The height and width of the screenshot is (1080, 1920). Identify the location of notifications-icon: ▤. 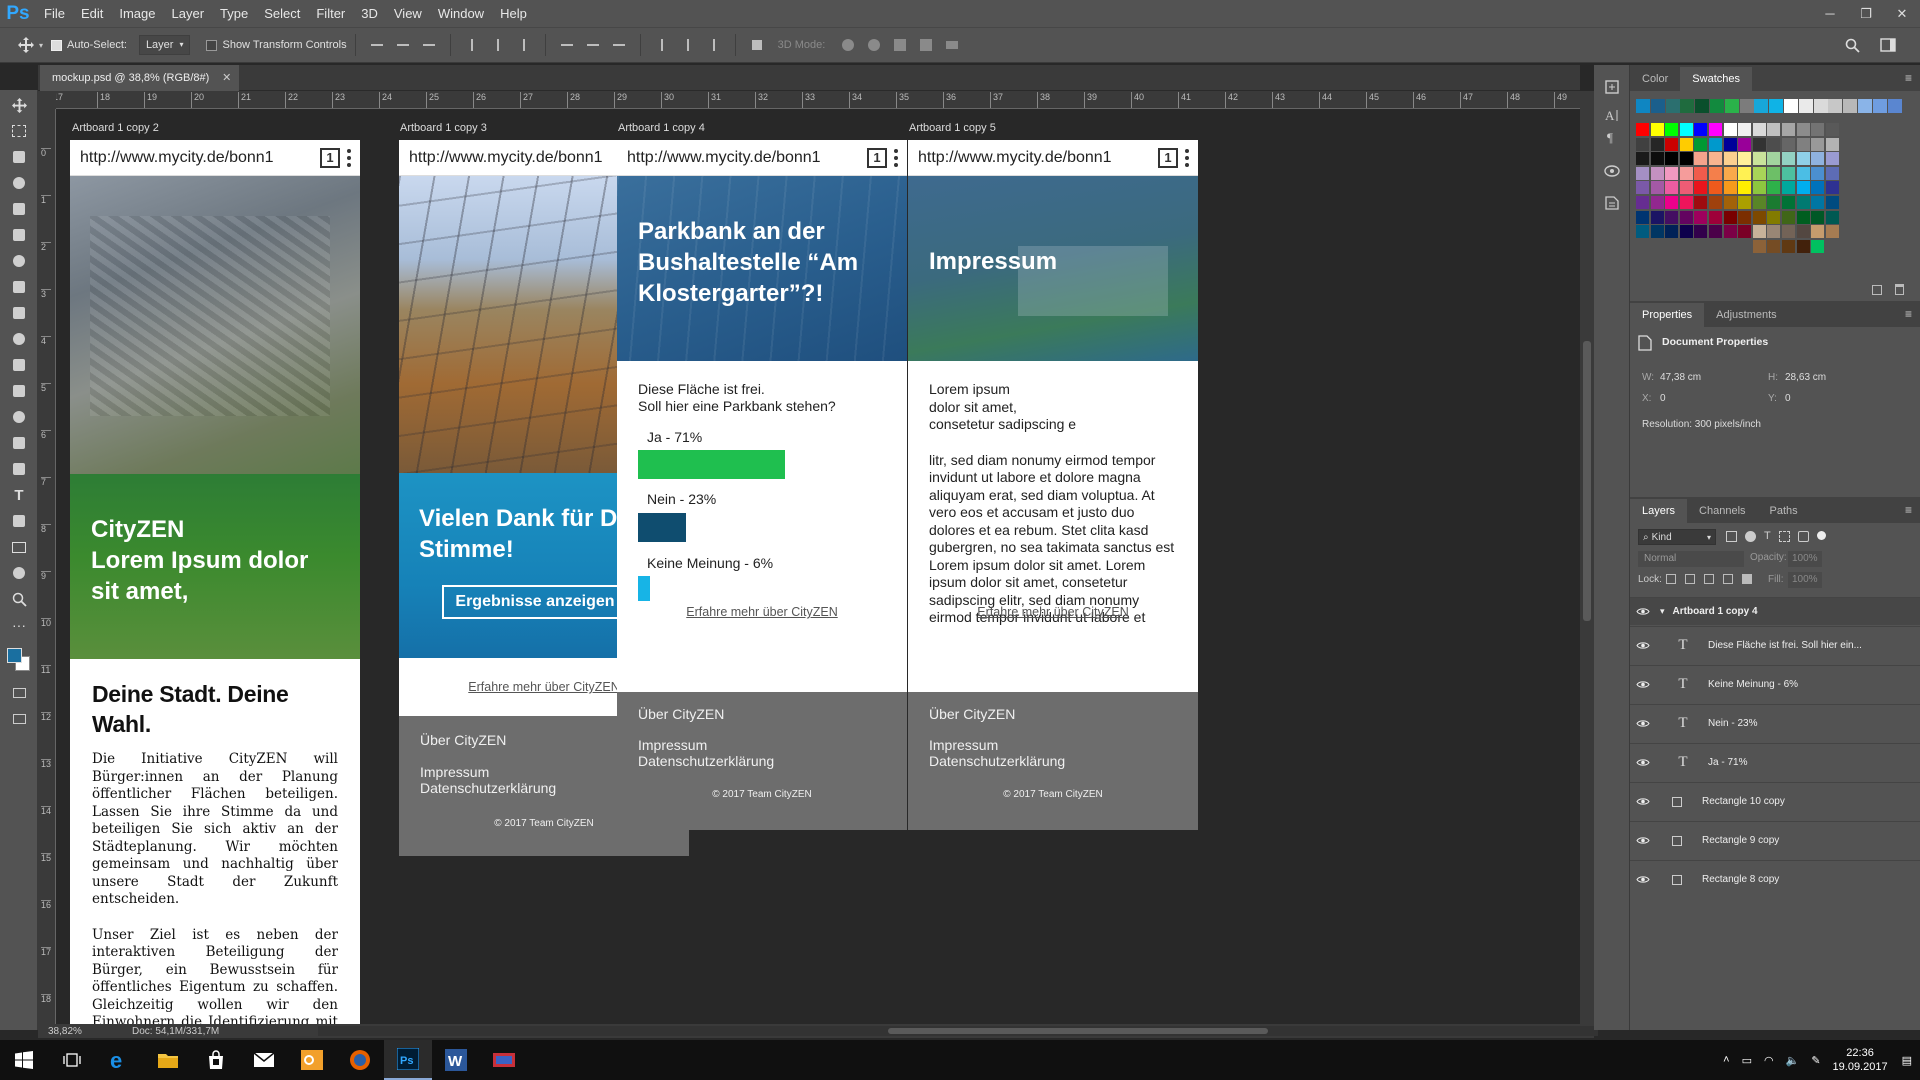
(1907, 1060).